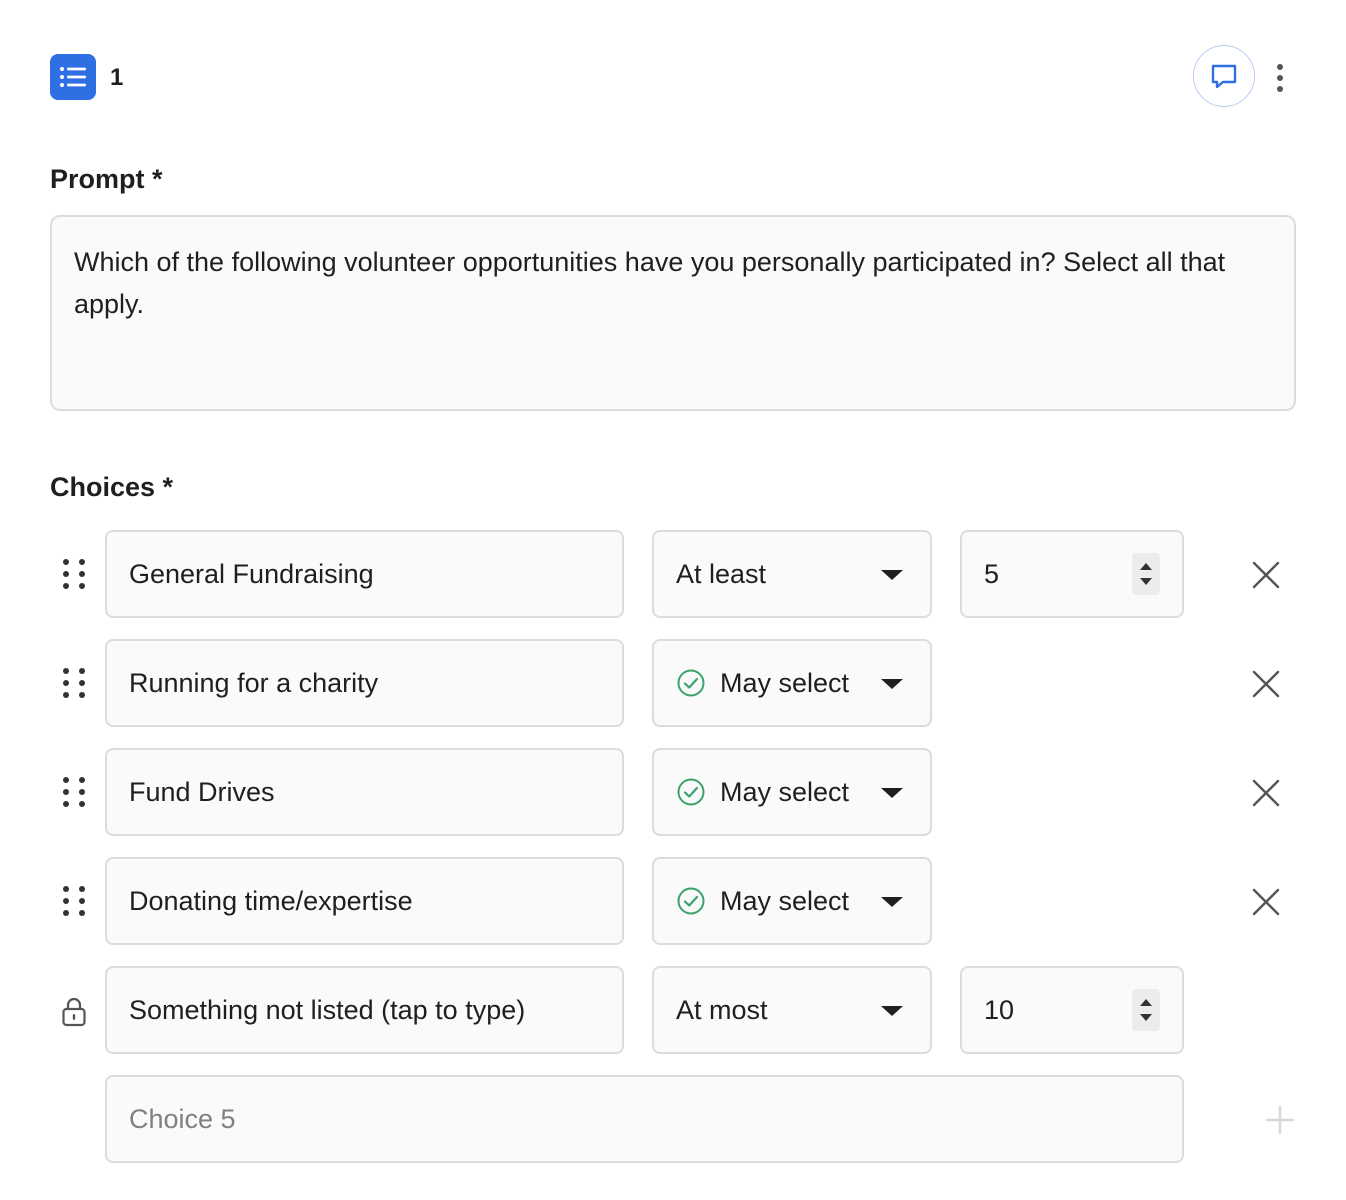  Describe the element at coordinates (721, 573) in the screenshot. I see `choice-rule-value: At least` at that location.